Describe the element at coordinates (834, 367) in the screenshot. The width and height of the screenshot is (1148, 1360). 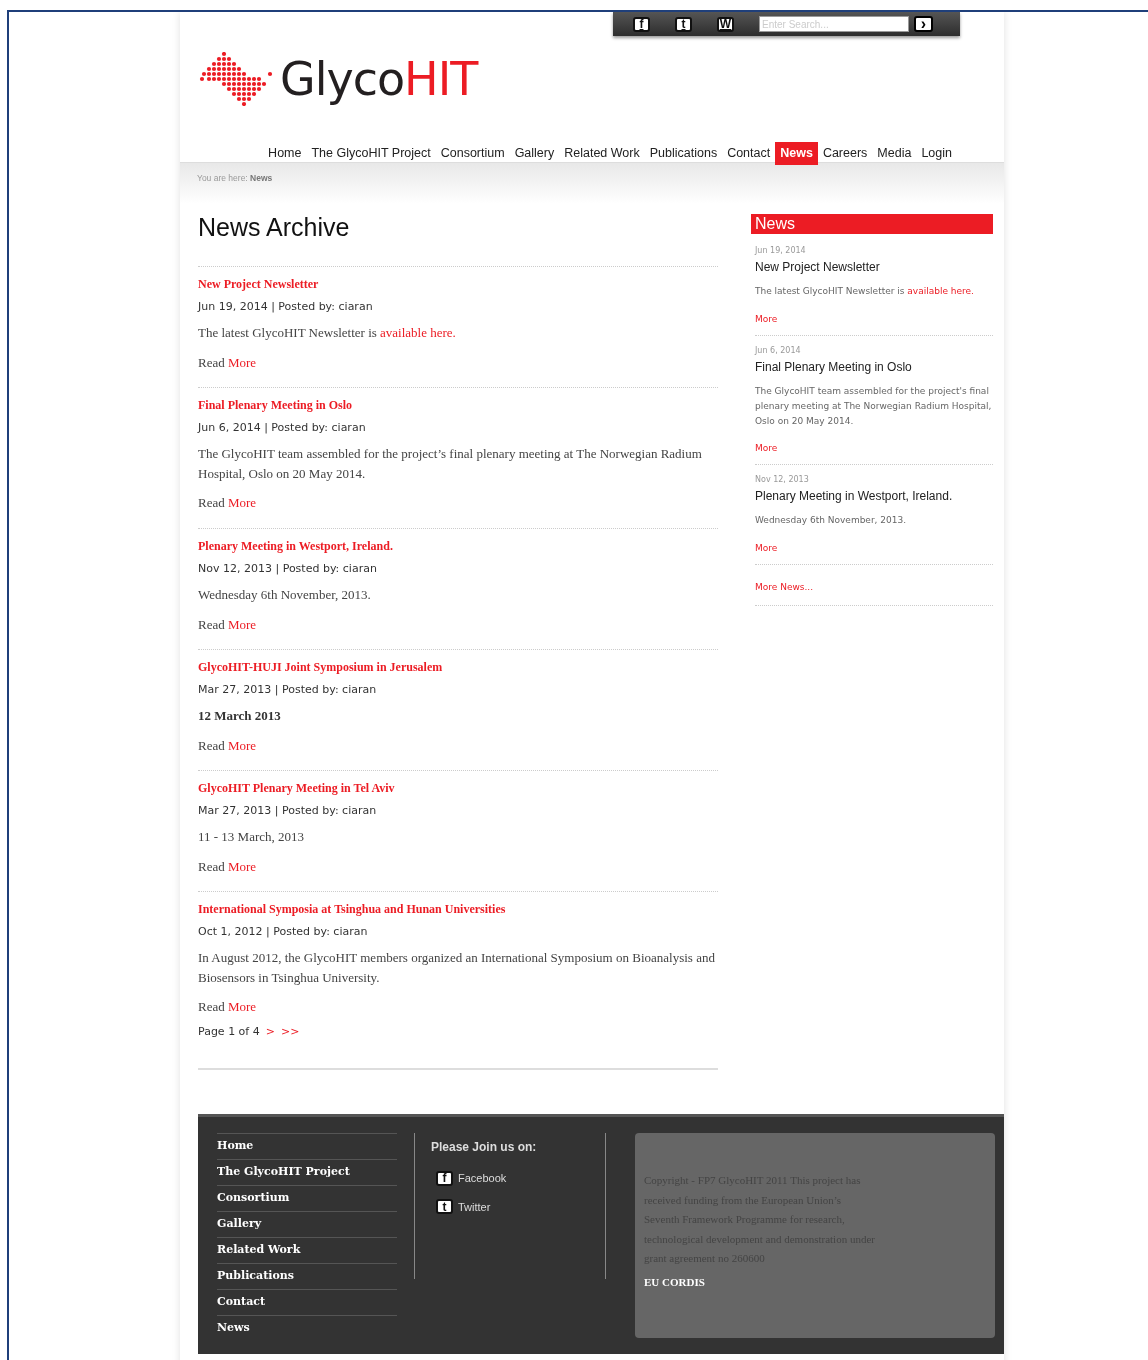
I see `news-title: Final Plenary Meeting in Oslo` at that location.